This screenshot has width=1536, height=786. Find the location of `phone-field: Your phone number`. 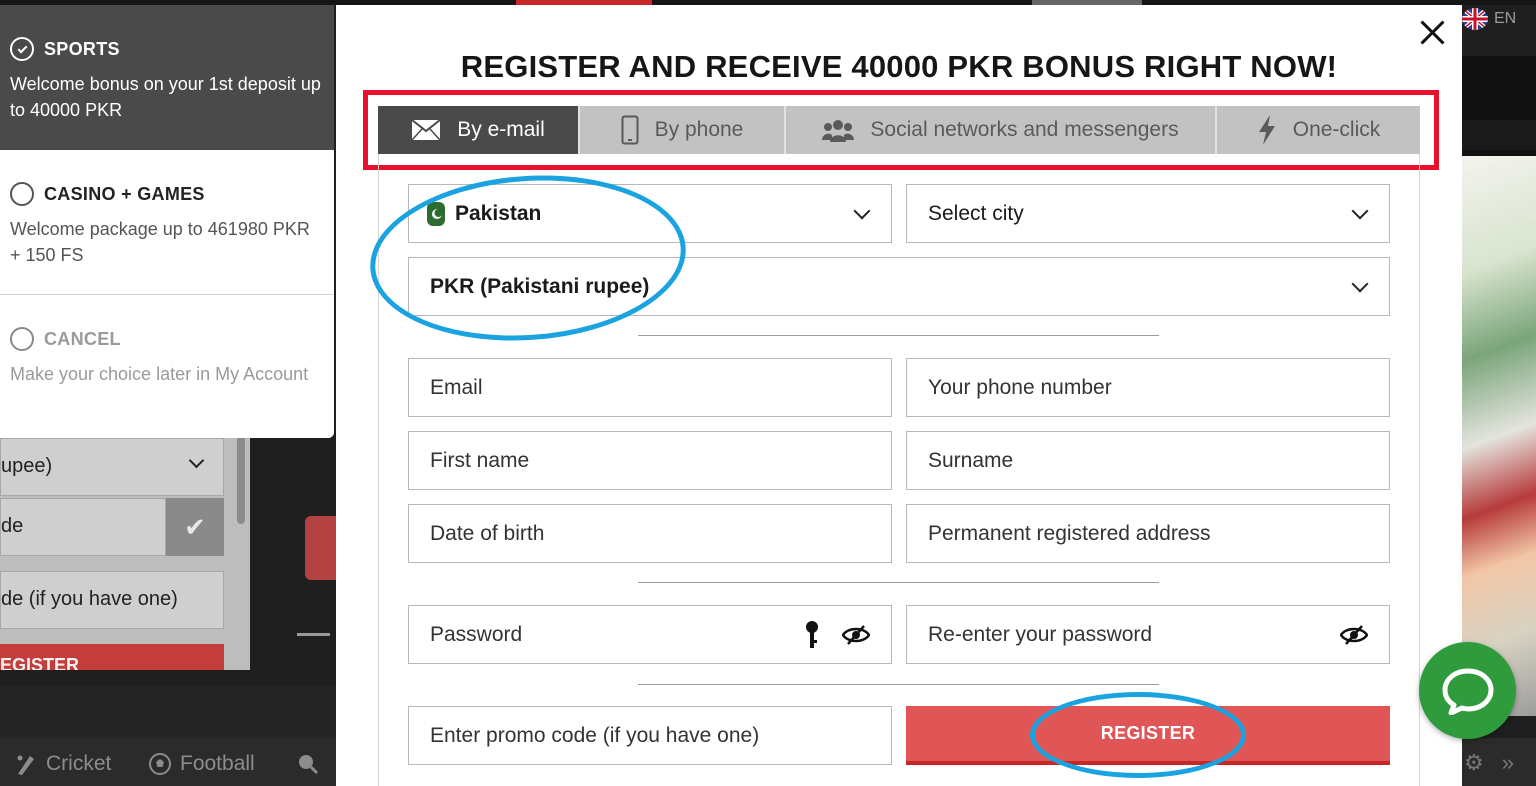

phone-field: Your phone number is located at coordinates (1148, 387).